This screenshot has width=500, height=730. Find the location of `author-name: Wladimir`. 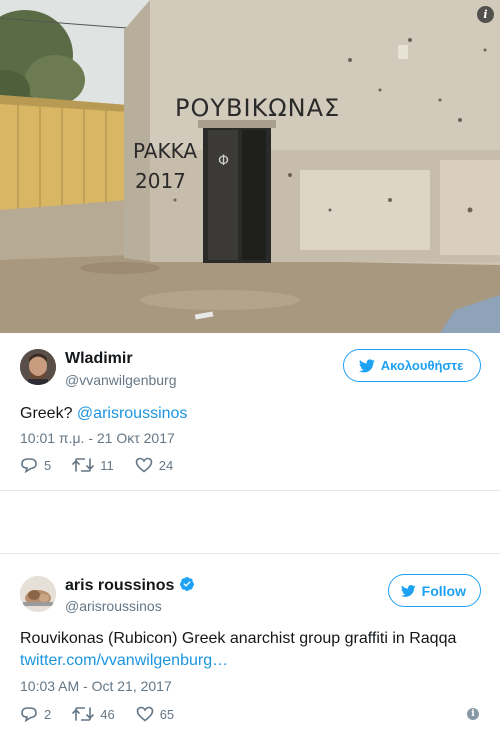

author-name: Wladimir is located at coordinates (99, 359).